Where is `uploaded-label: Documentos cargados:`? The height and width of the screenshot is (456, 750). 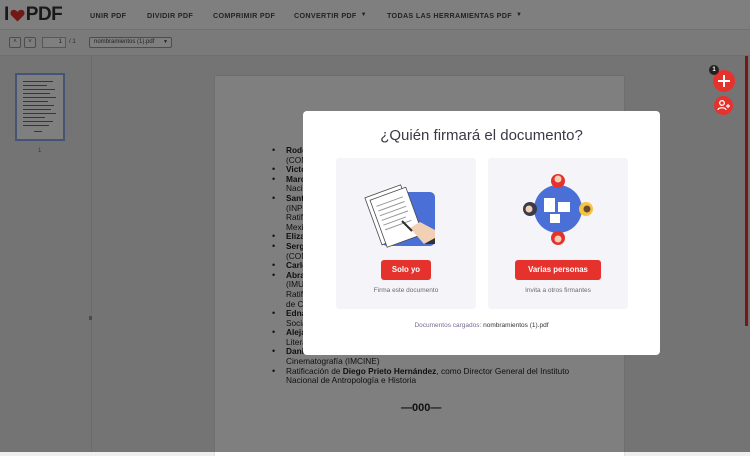 uploaded-label: Documentos cargados: is located at coordinates (448, 325).